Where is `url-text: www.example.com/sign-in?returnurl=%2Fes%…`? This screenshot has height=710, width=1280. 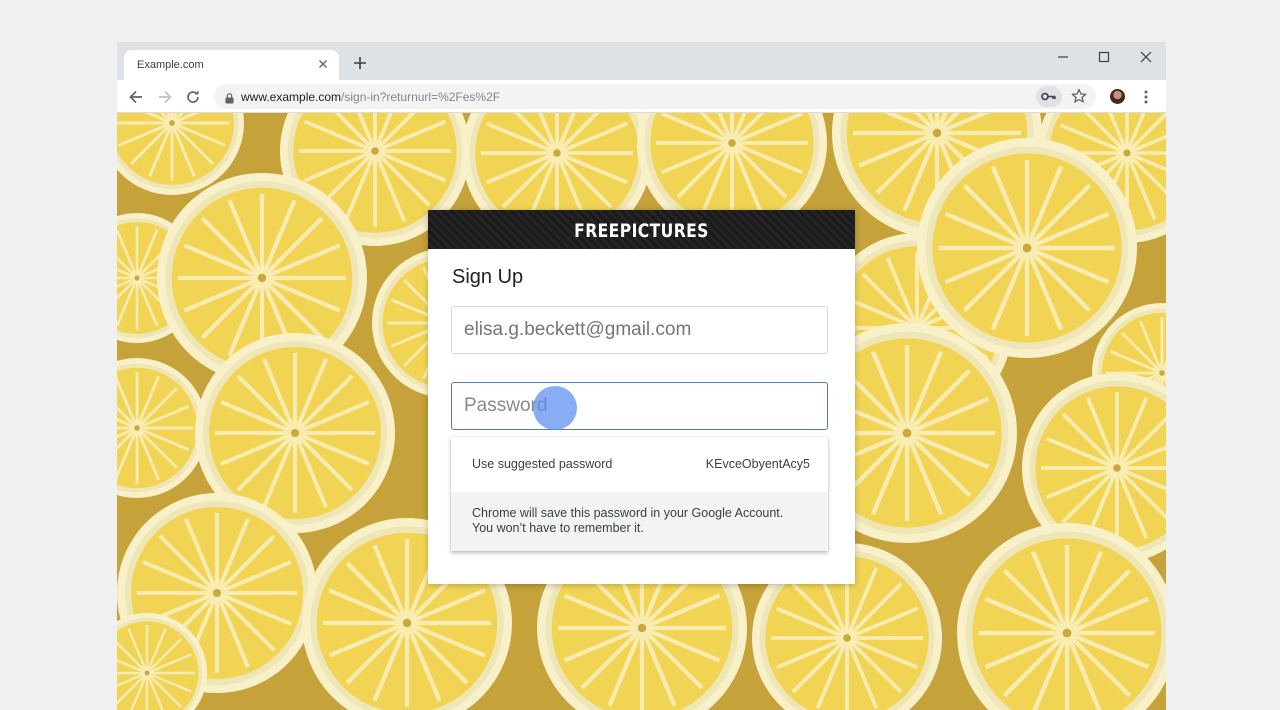
url-text: www.example.com/sign-in?returnurl=%2Fes%… is located at coordinates (370, 97).